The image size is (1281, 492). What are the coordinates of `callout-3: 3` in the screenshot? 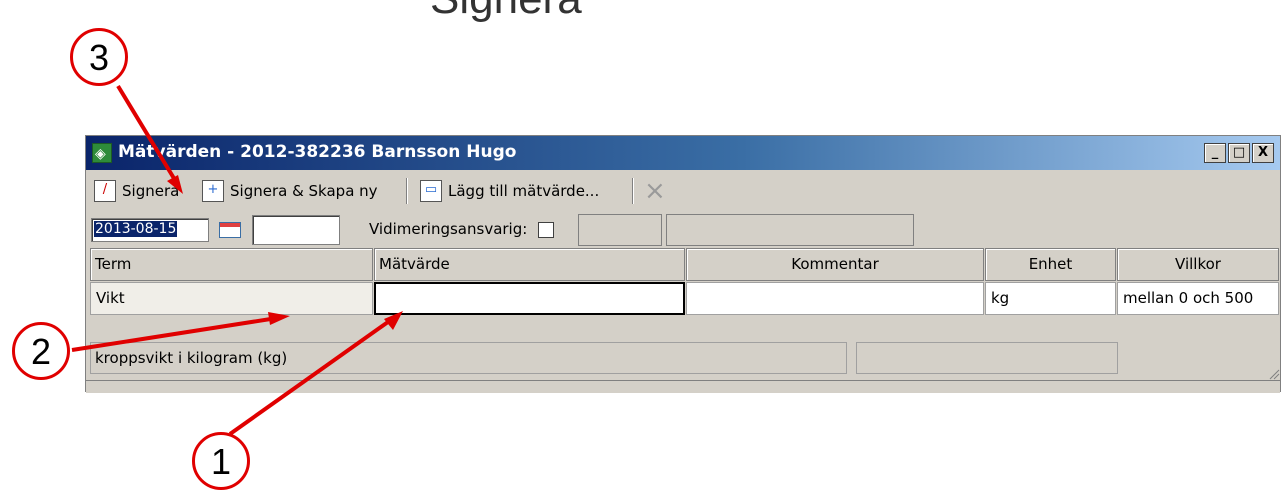 It's located at (99, 57).